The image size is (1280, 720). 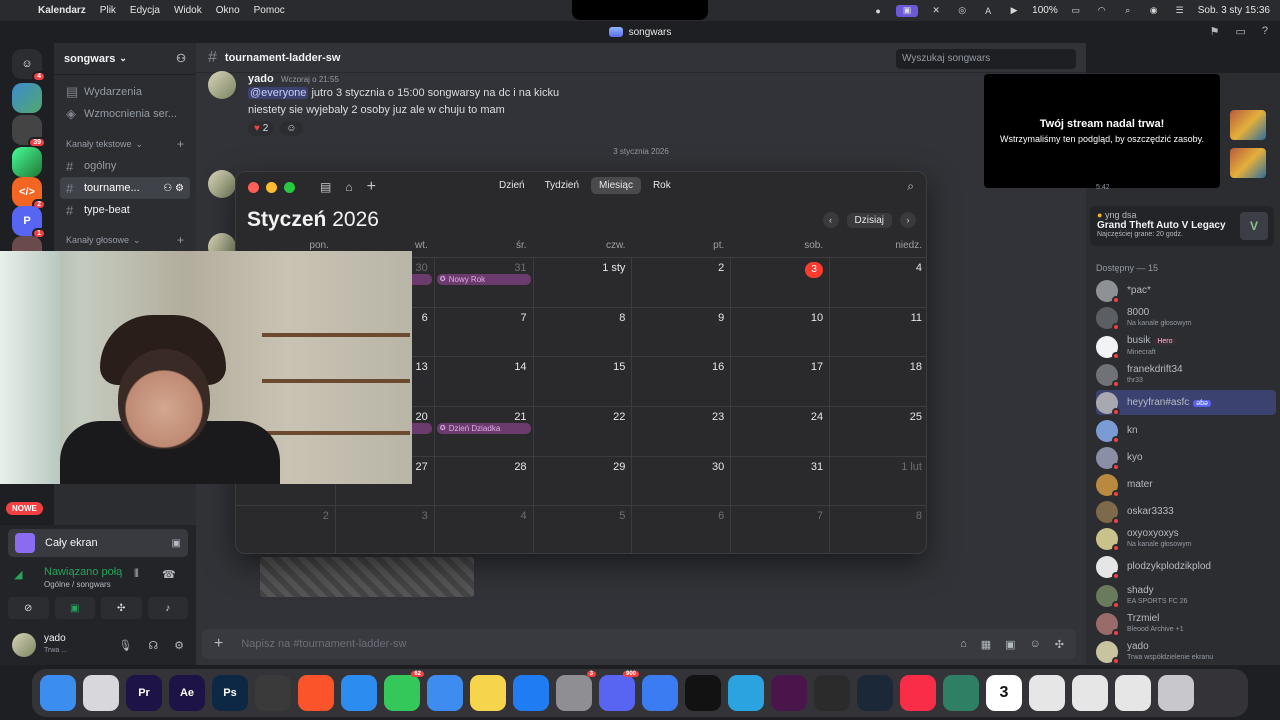 What do you see at coordinates (918, 693) in the screenshot?
I see `music-icon` at bounding box center [918, 693].